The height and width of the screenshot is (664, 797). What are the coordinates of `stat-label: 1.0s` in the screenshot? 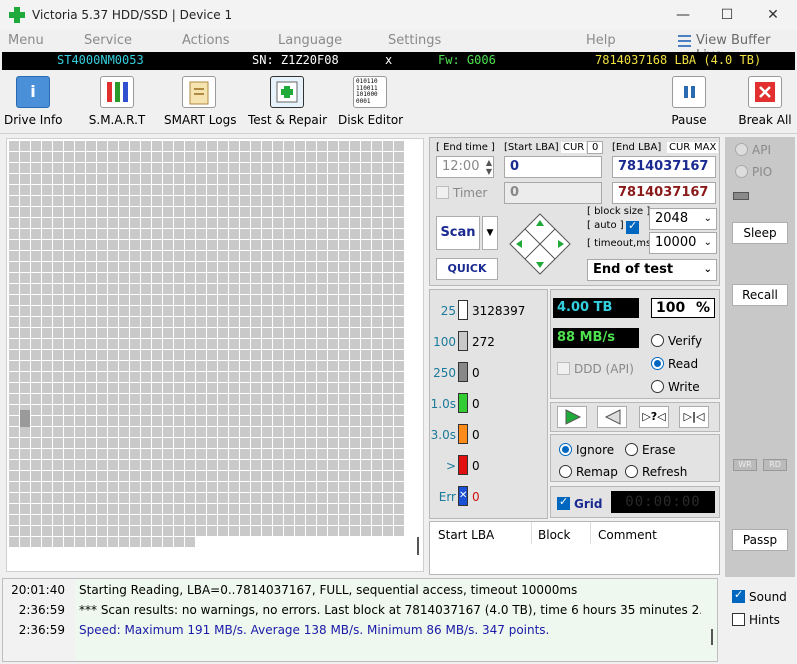 It's located at (443, 404).